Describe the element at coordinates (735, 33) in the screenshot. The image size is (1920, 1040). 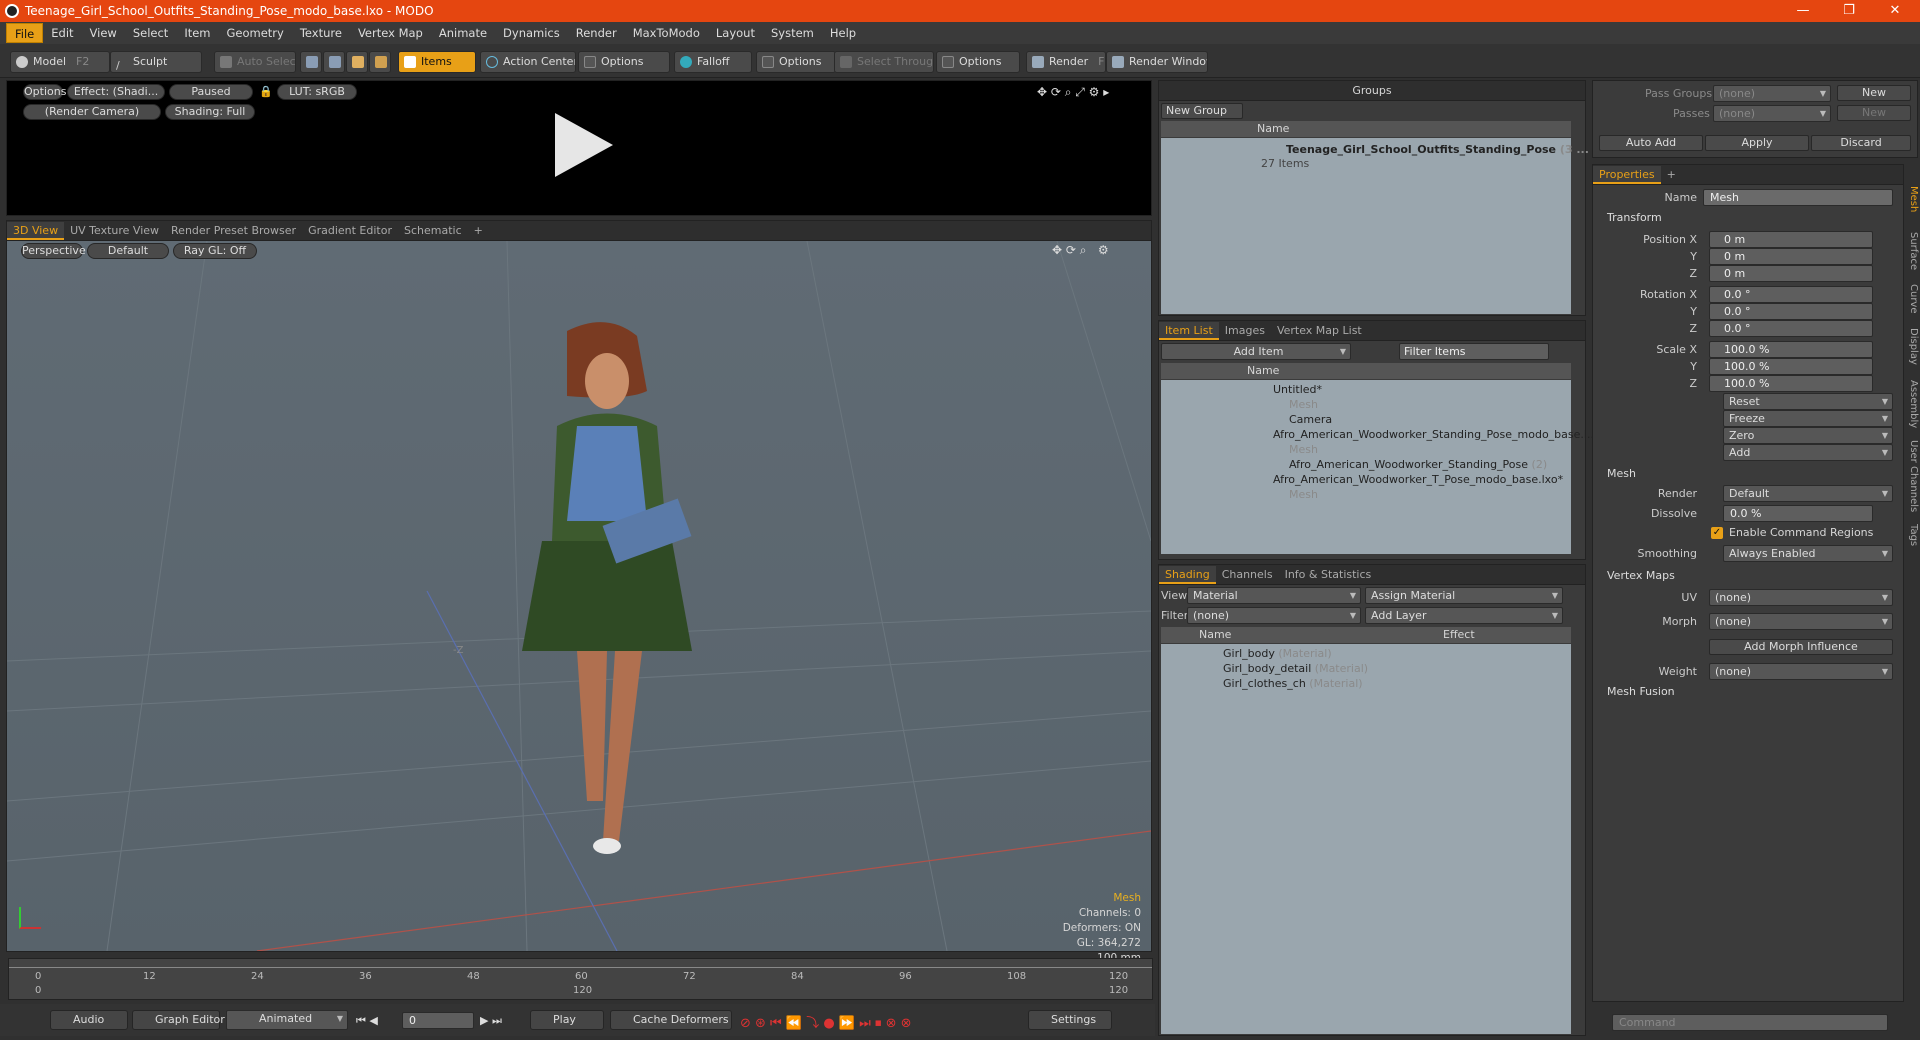
I see `menu-layout: Layout` at that location.